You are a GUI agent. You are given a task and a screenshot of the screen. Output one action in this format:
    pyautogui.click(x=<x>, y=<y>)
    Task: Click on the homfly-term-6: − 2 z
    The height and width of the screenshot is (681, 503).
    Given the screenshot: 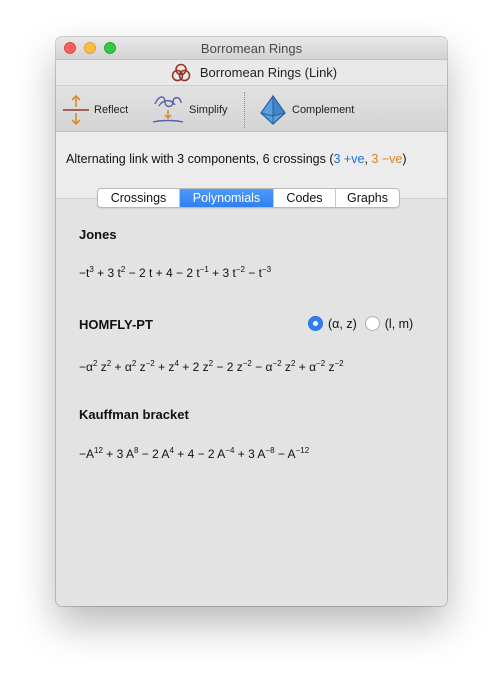 What is the action you would take?
    pyautogui.click(x=228, y=367)
    